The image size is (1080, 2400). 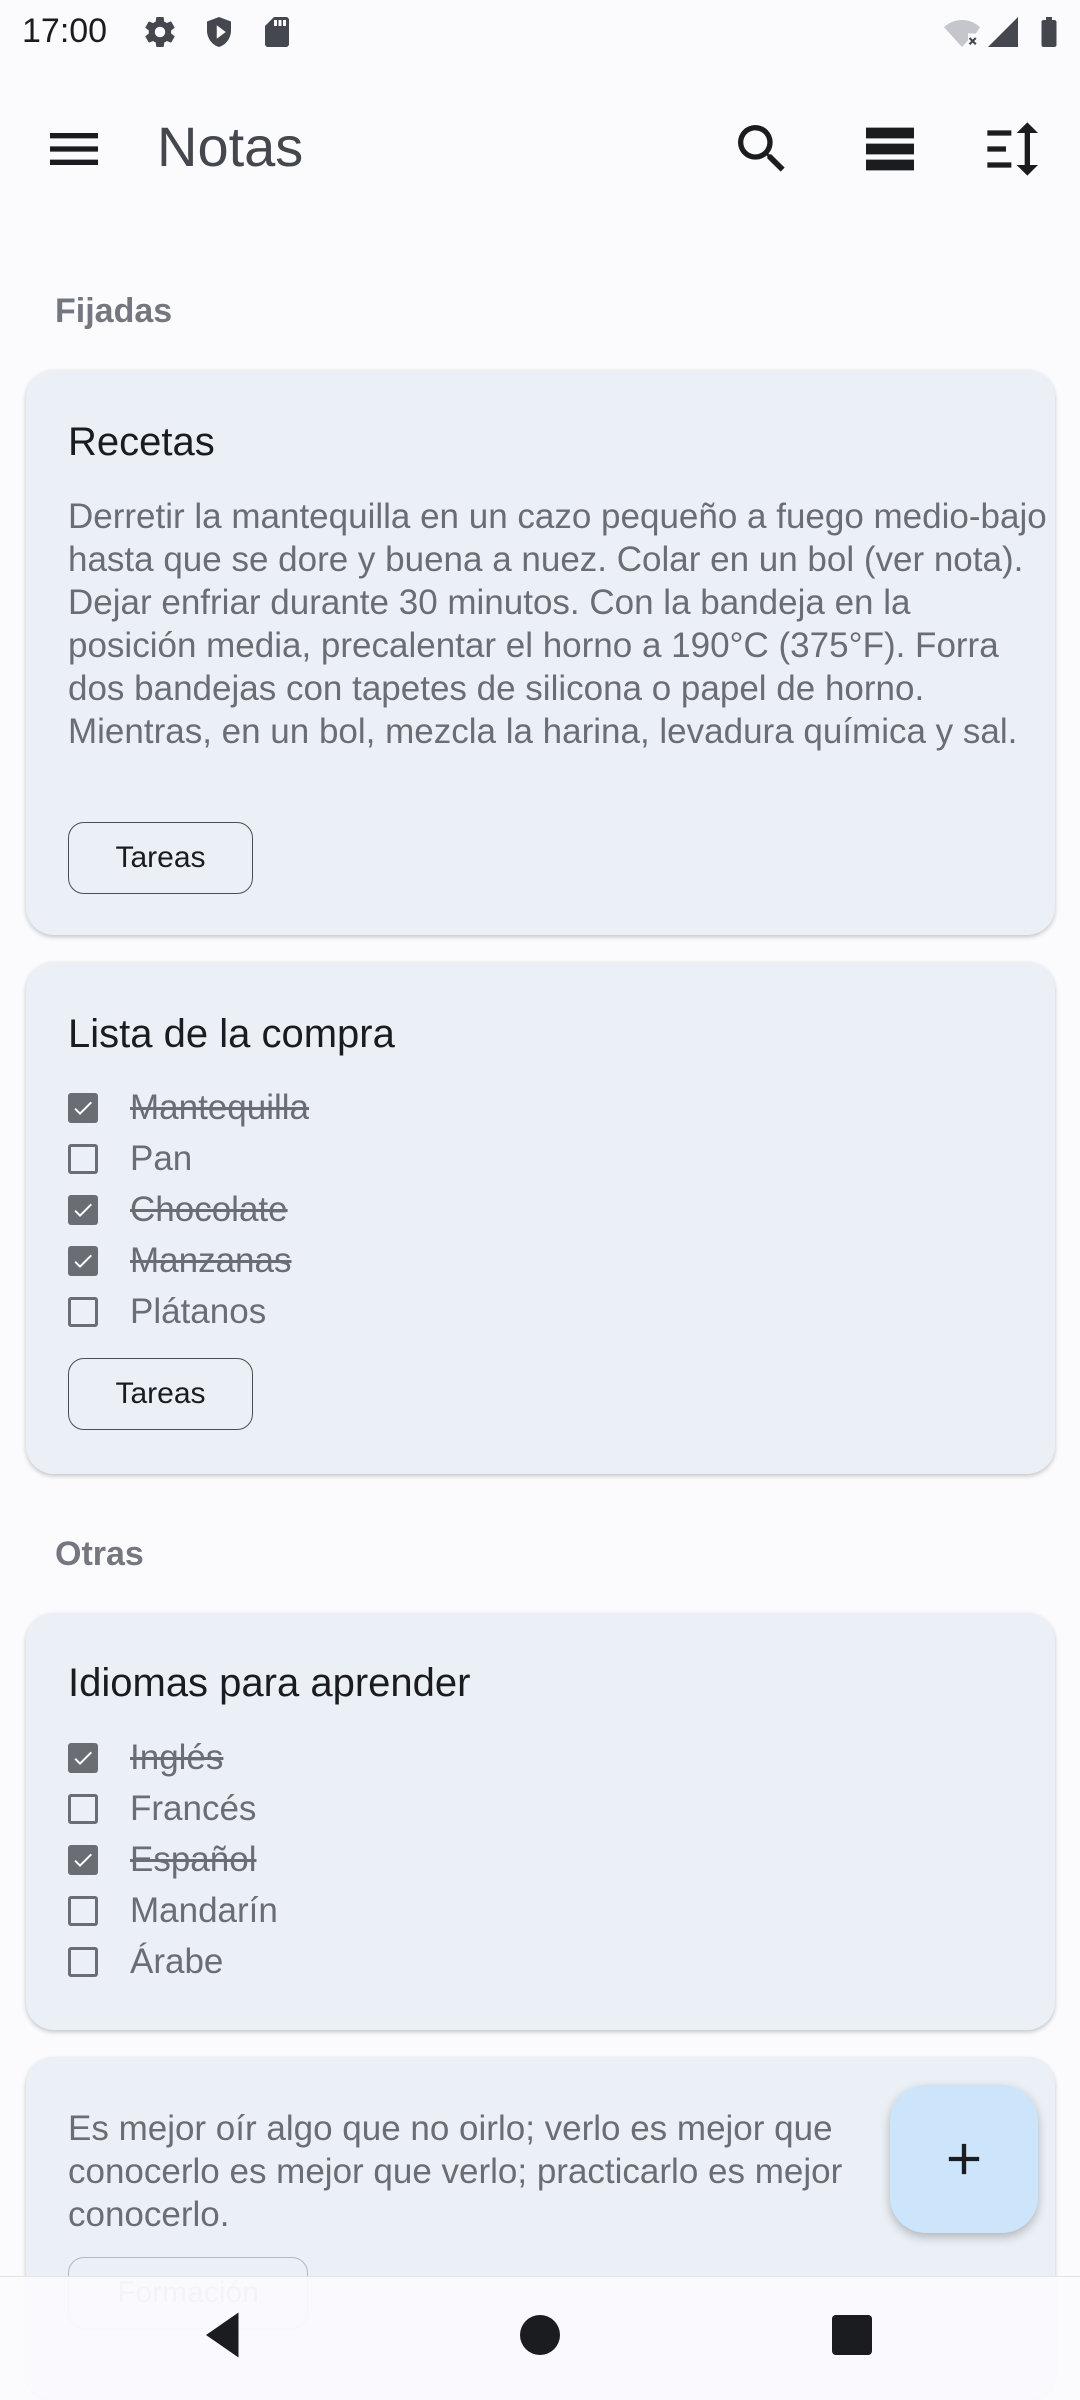 What do you see at coordinates (540, 32) in the screenshot?
I see `status-bar: 17:00` at bounding box center [540, 32].